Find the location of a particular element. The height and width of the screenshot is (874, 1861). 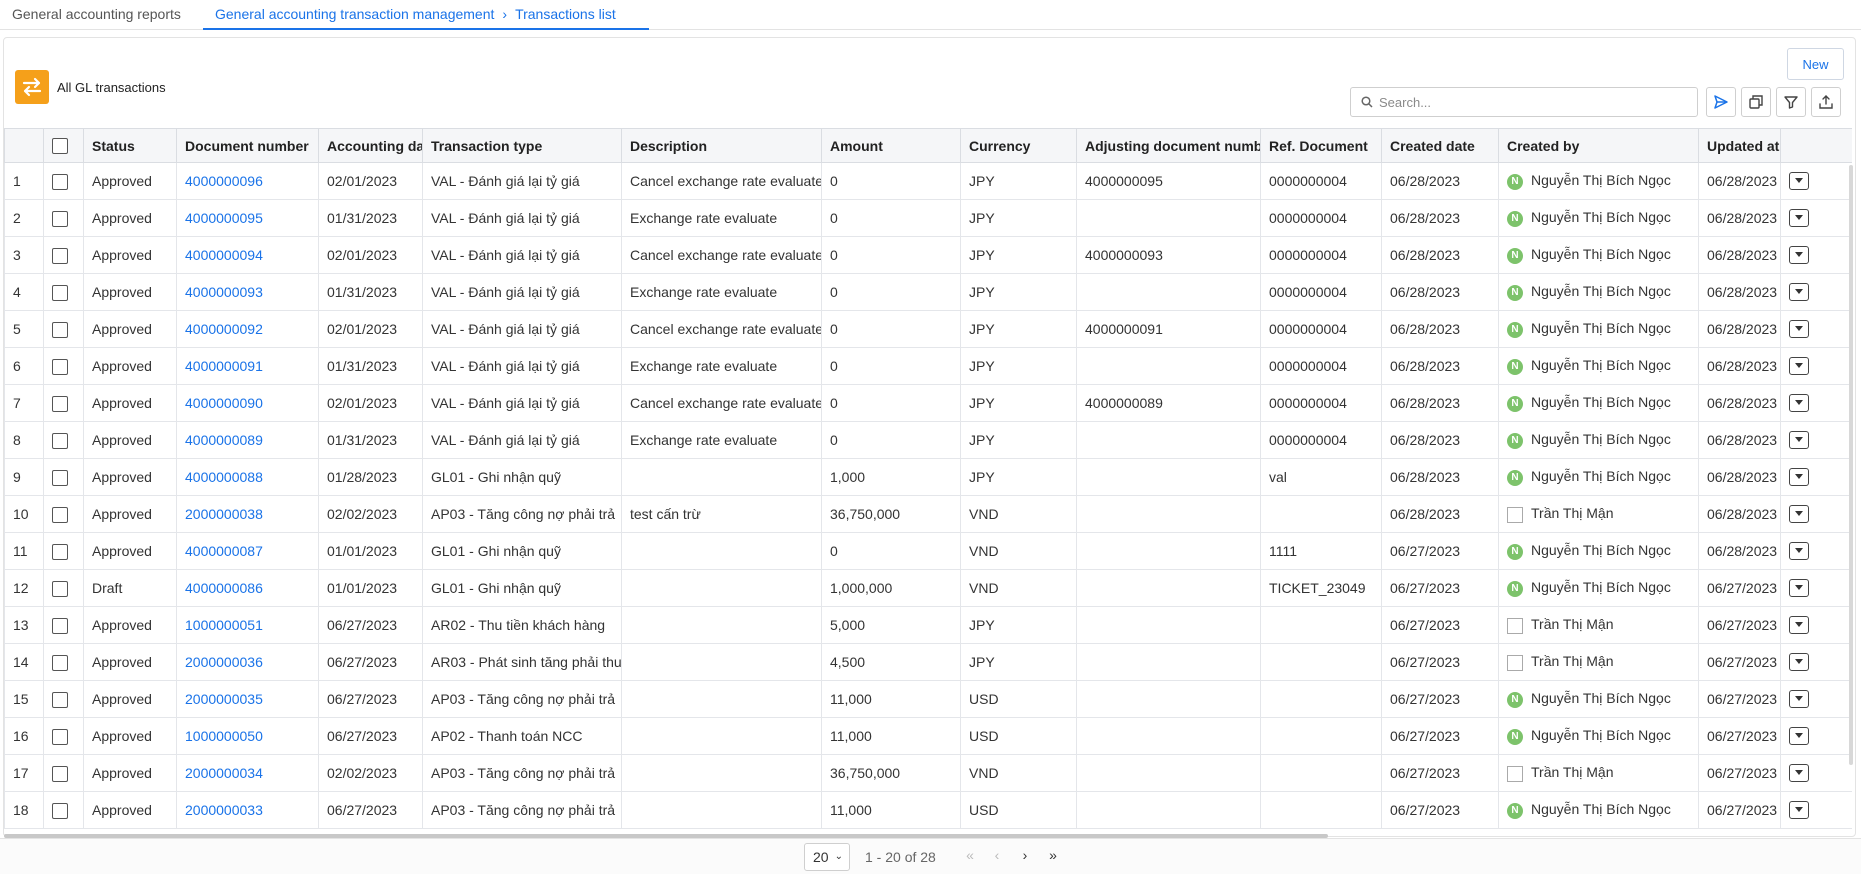

document-number-link: 2000000036 is located at coordinates (224, 662).